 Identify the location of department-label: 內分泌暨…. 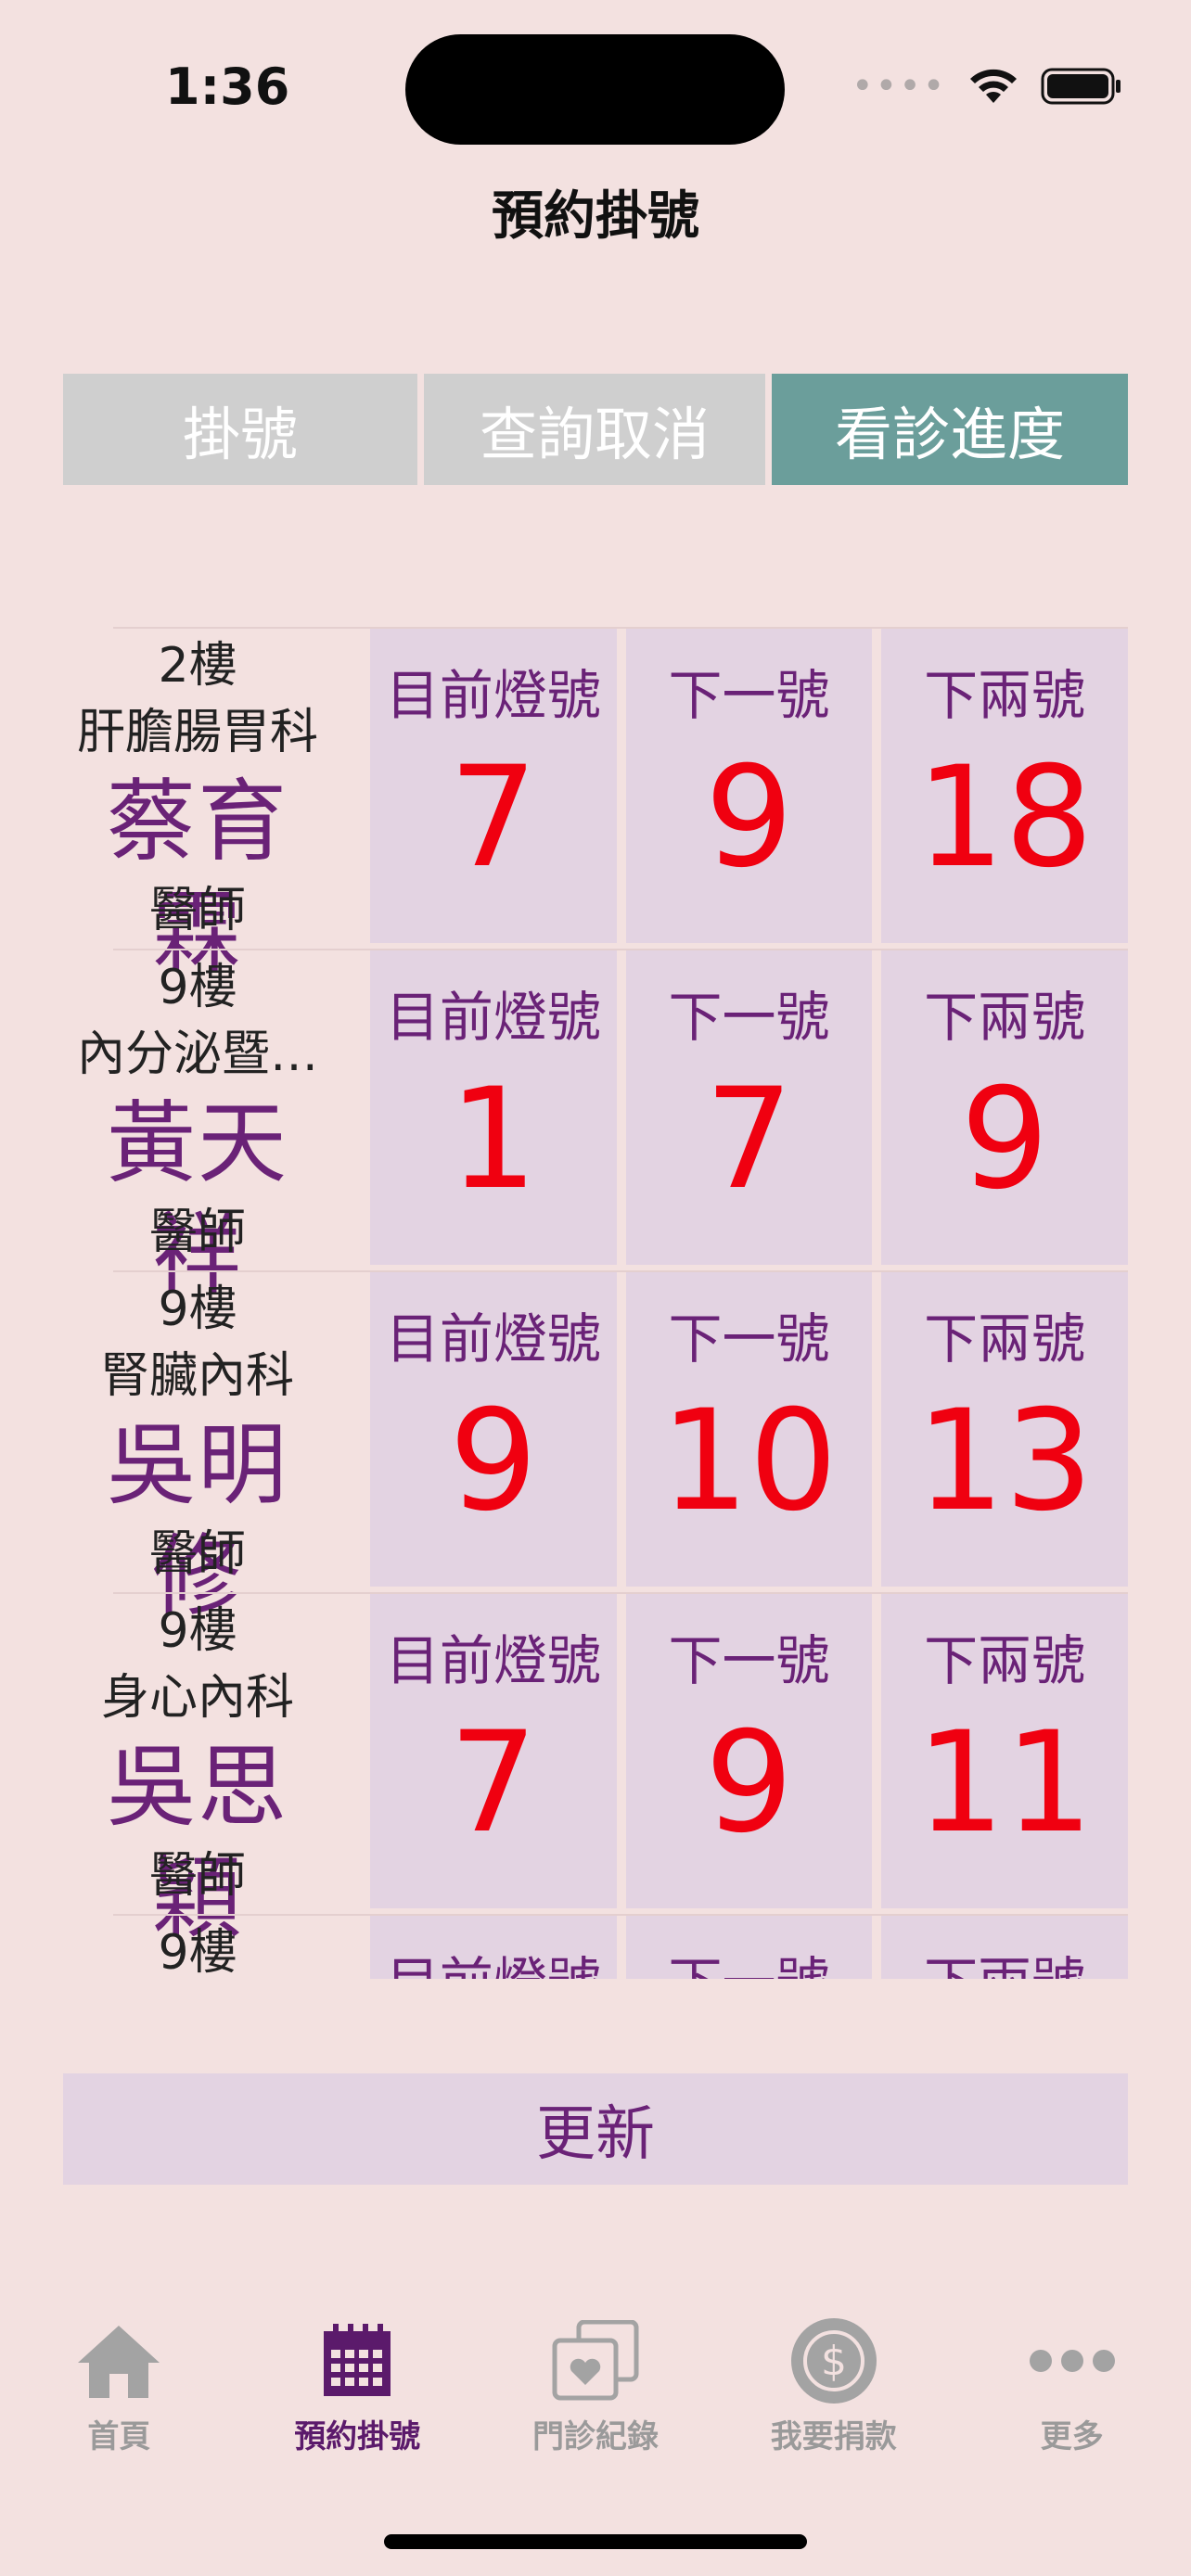
(197, 1055).